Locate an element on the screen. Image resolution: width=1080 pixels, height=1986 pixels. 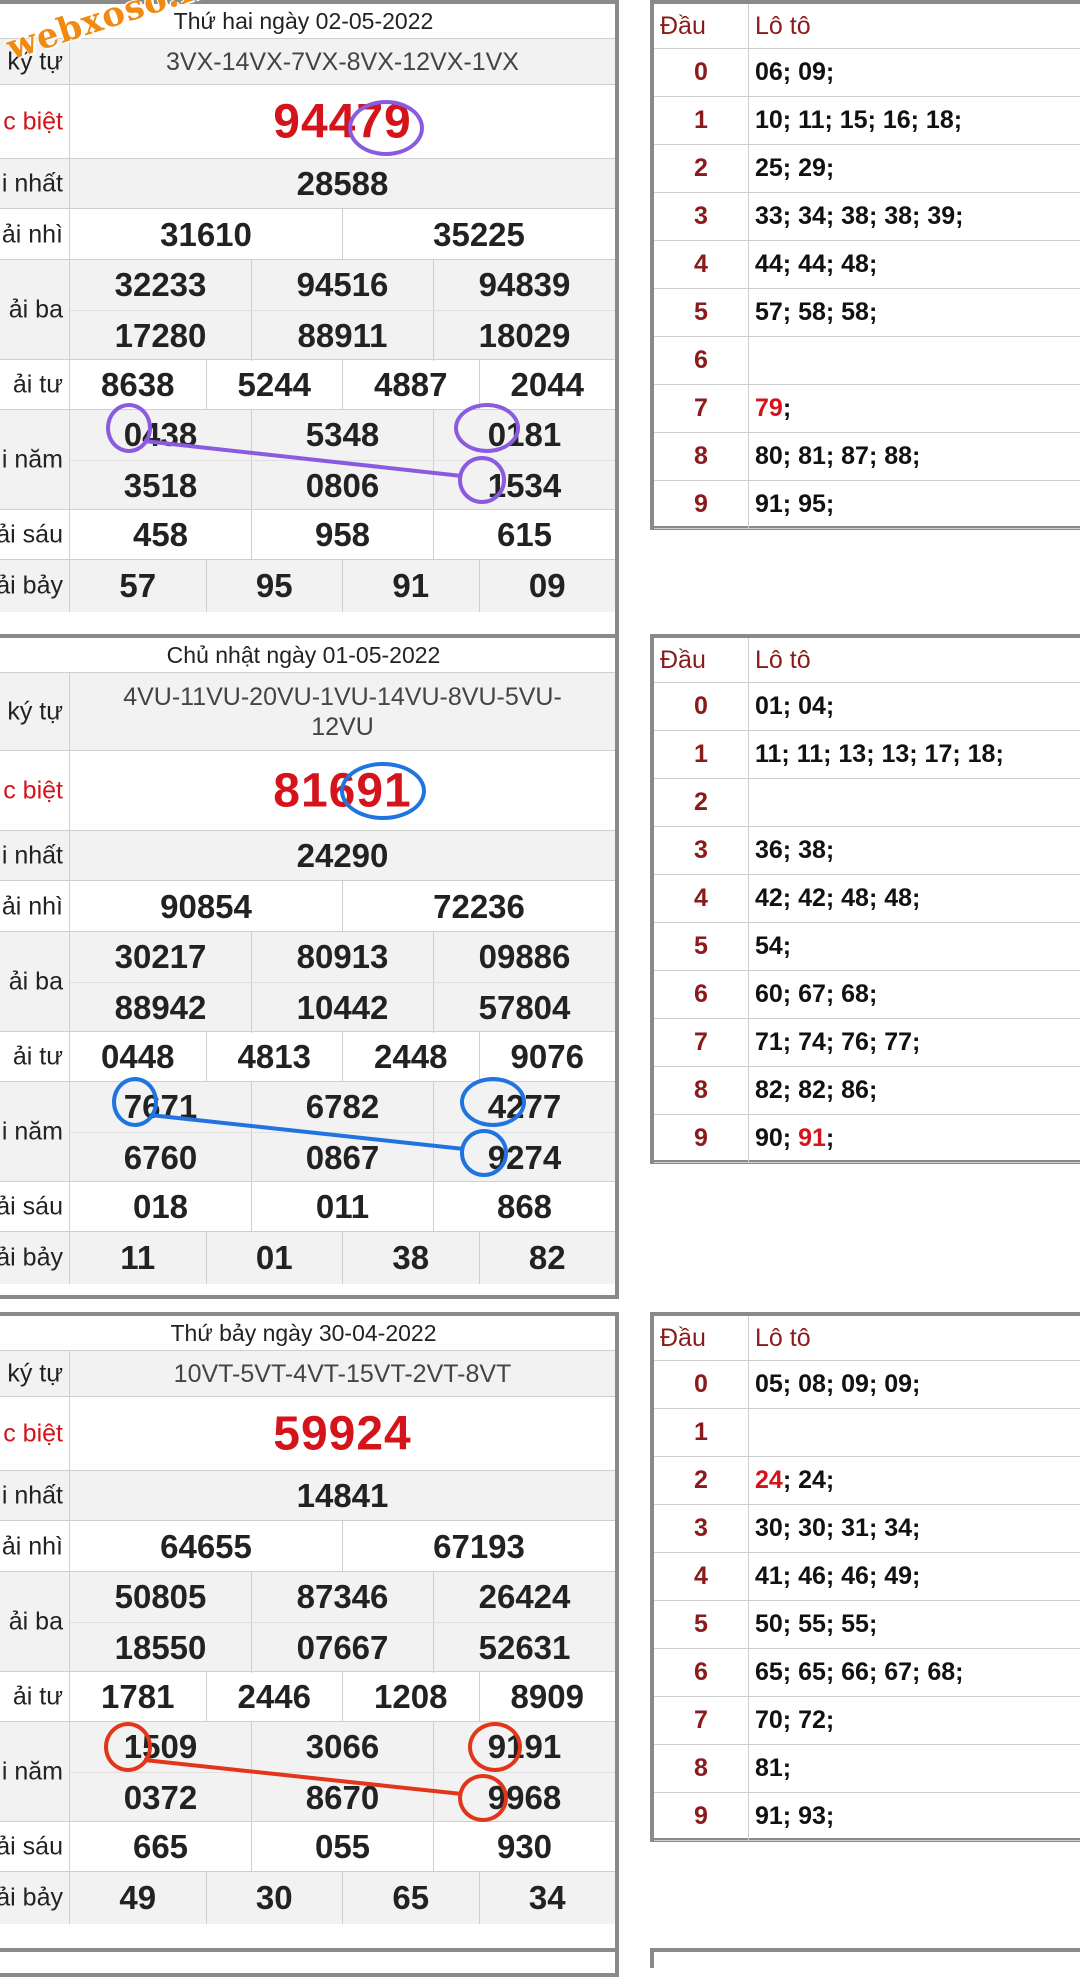
loto-row: 9 91; 93; is located at coordinates (867, 1816).